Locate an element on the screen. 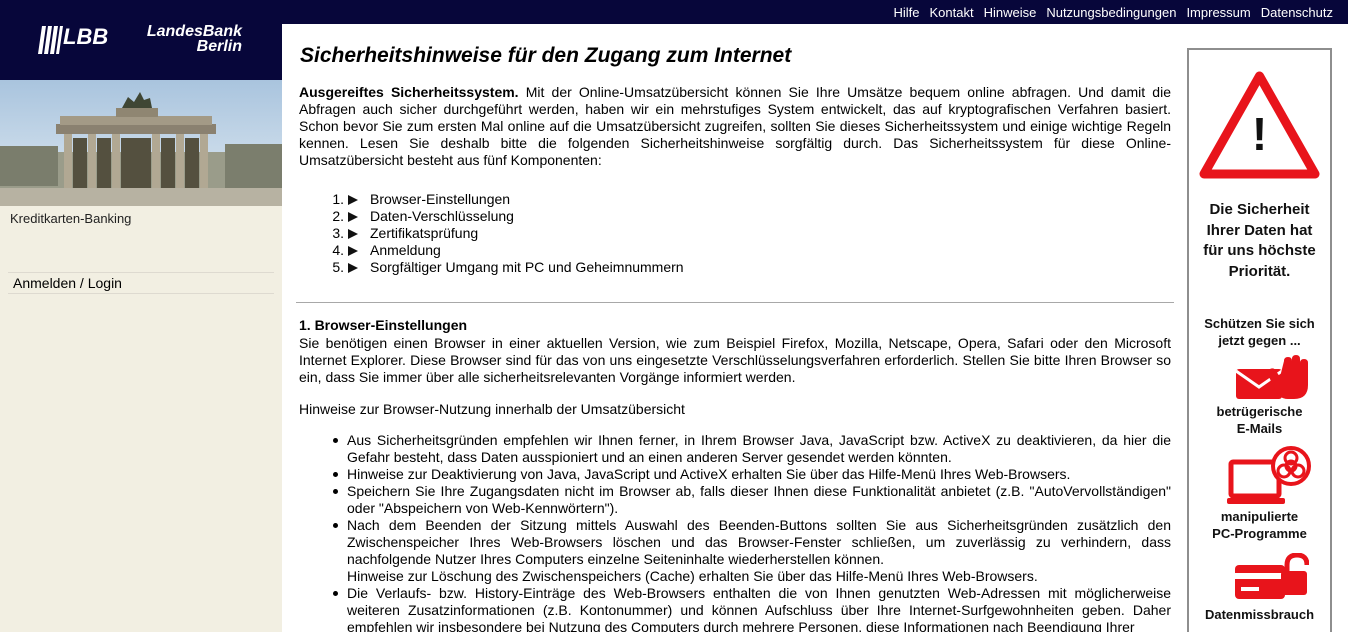 The image size is (1348, 632). nav-link-impressum: Impressum is located at coordinates (1218, 12).